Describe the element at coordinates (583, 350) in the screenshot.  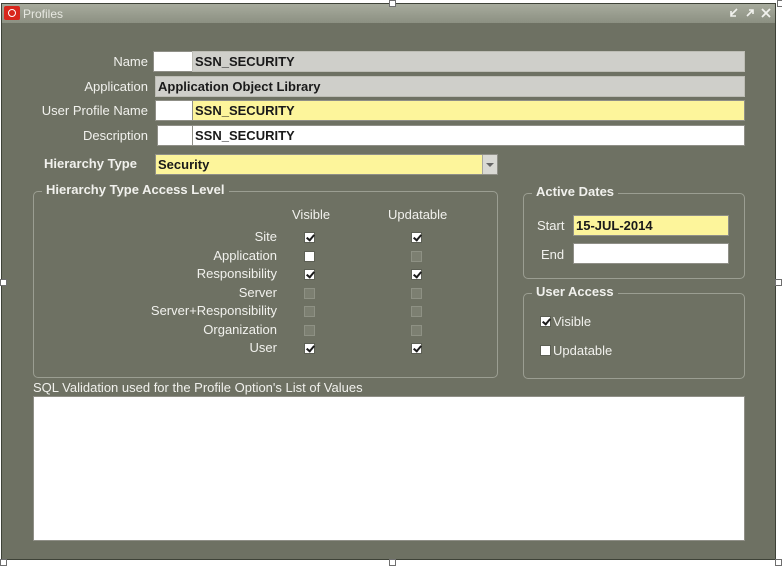
I see `user-access-updatable-label: Updatable` at that location.